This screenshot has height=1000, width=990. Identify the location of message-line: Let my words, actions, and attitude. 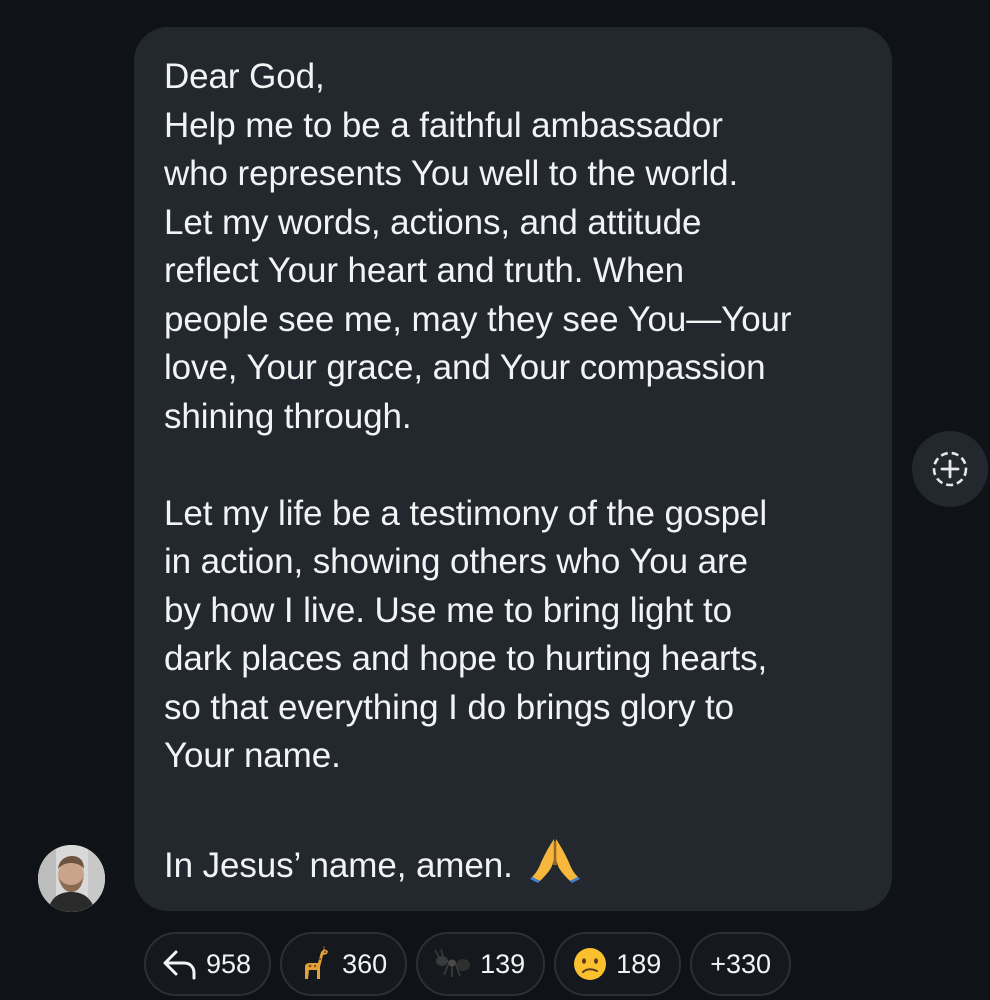
(433, 222).